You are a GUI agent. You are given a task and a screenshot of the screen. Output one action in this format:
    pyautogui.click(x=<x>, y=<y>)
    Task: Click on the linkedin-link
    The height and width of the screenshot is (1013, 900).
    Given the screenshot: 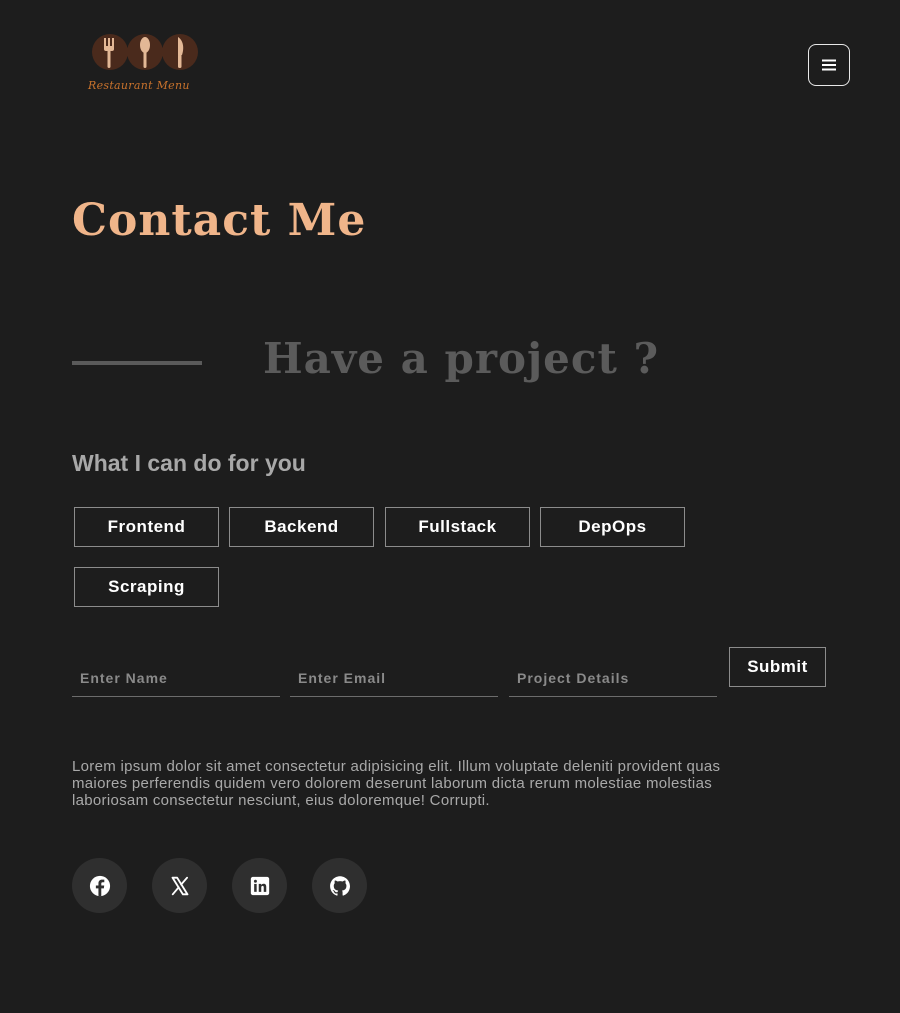 What is the action you would take?
    pyautogui.click(x=259, y=885)
    